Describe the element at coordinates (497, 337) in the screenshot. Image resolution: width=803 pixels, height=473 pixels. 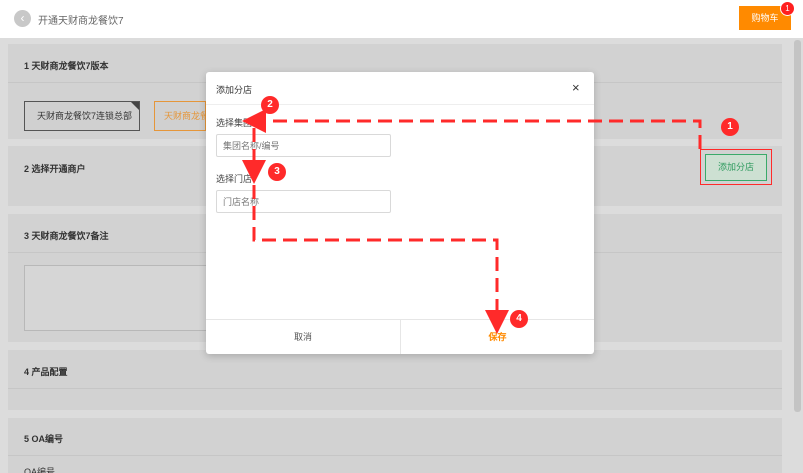
I see `save-button: 保存` at that location.